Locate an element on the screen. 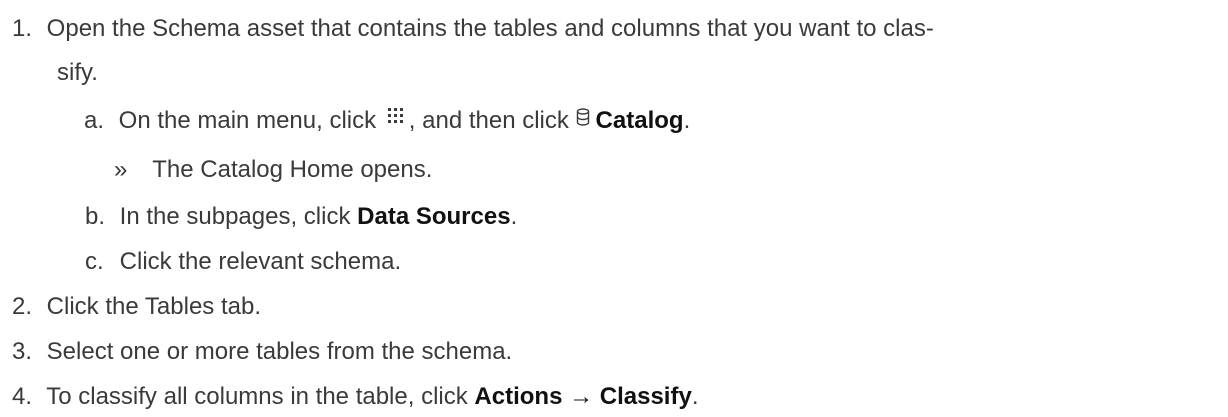  result-marker: » is located at coordinates (121, 169).